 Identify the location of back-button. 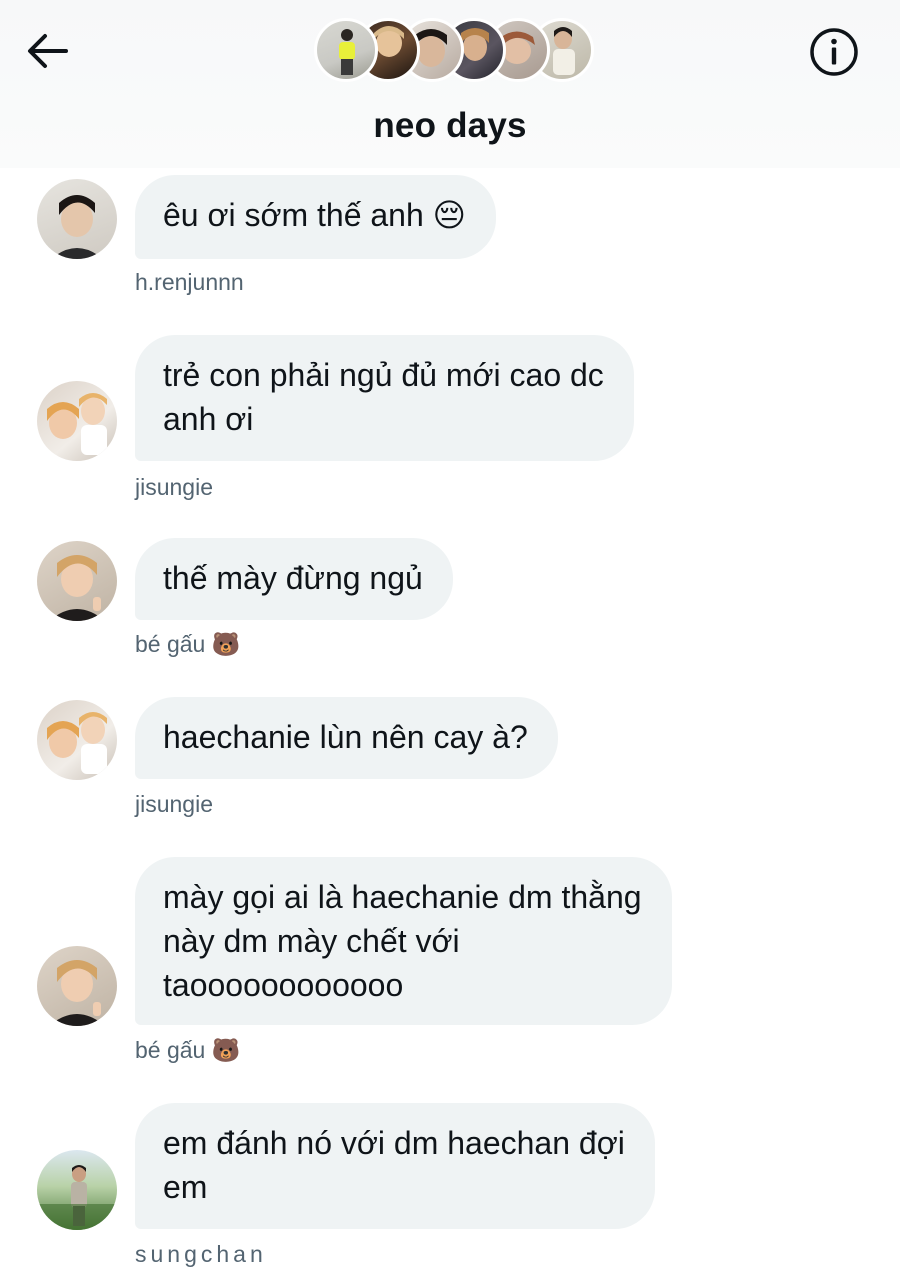
(47, 51).